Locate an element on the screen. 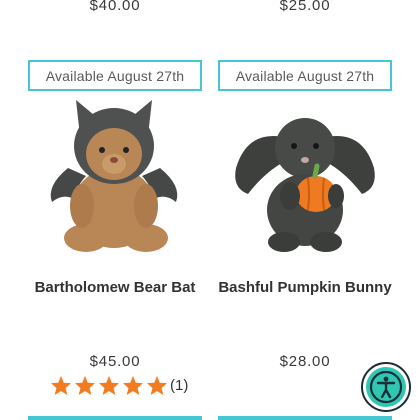  product-title: Bashful Pumpkin Bunny is located at coordinates (305, 287).